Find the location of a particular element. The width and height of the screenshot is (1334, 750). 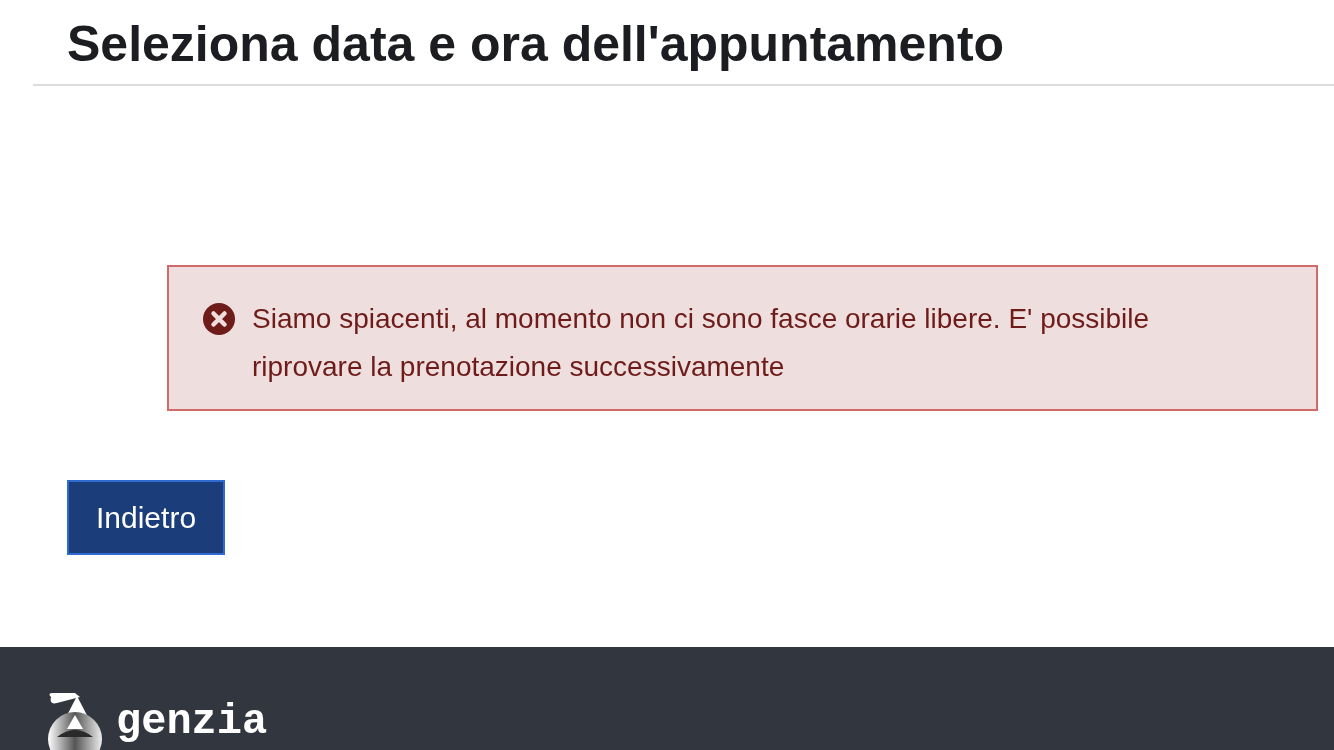

alert-message: Siamo spiacenti, al momento non ci sono fasce orarie libere. E' possibile riprovare la prenotazione successivamente is located at coordinates (701, 343).